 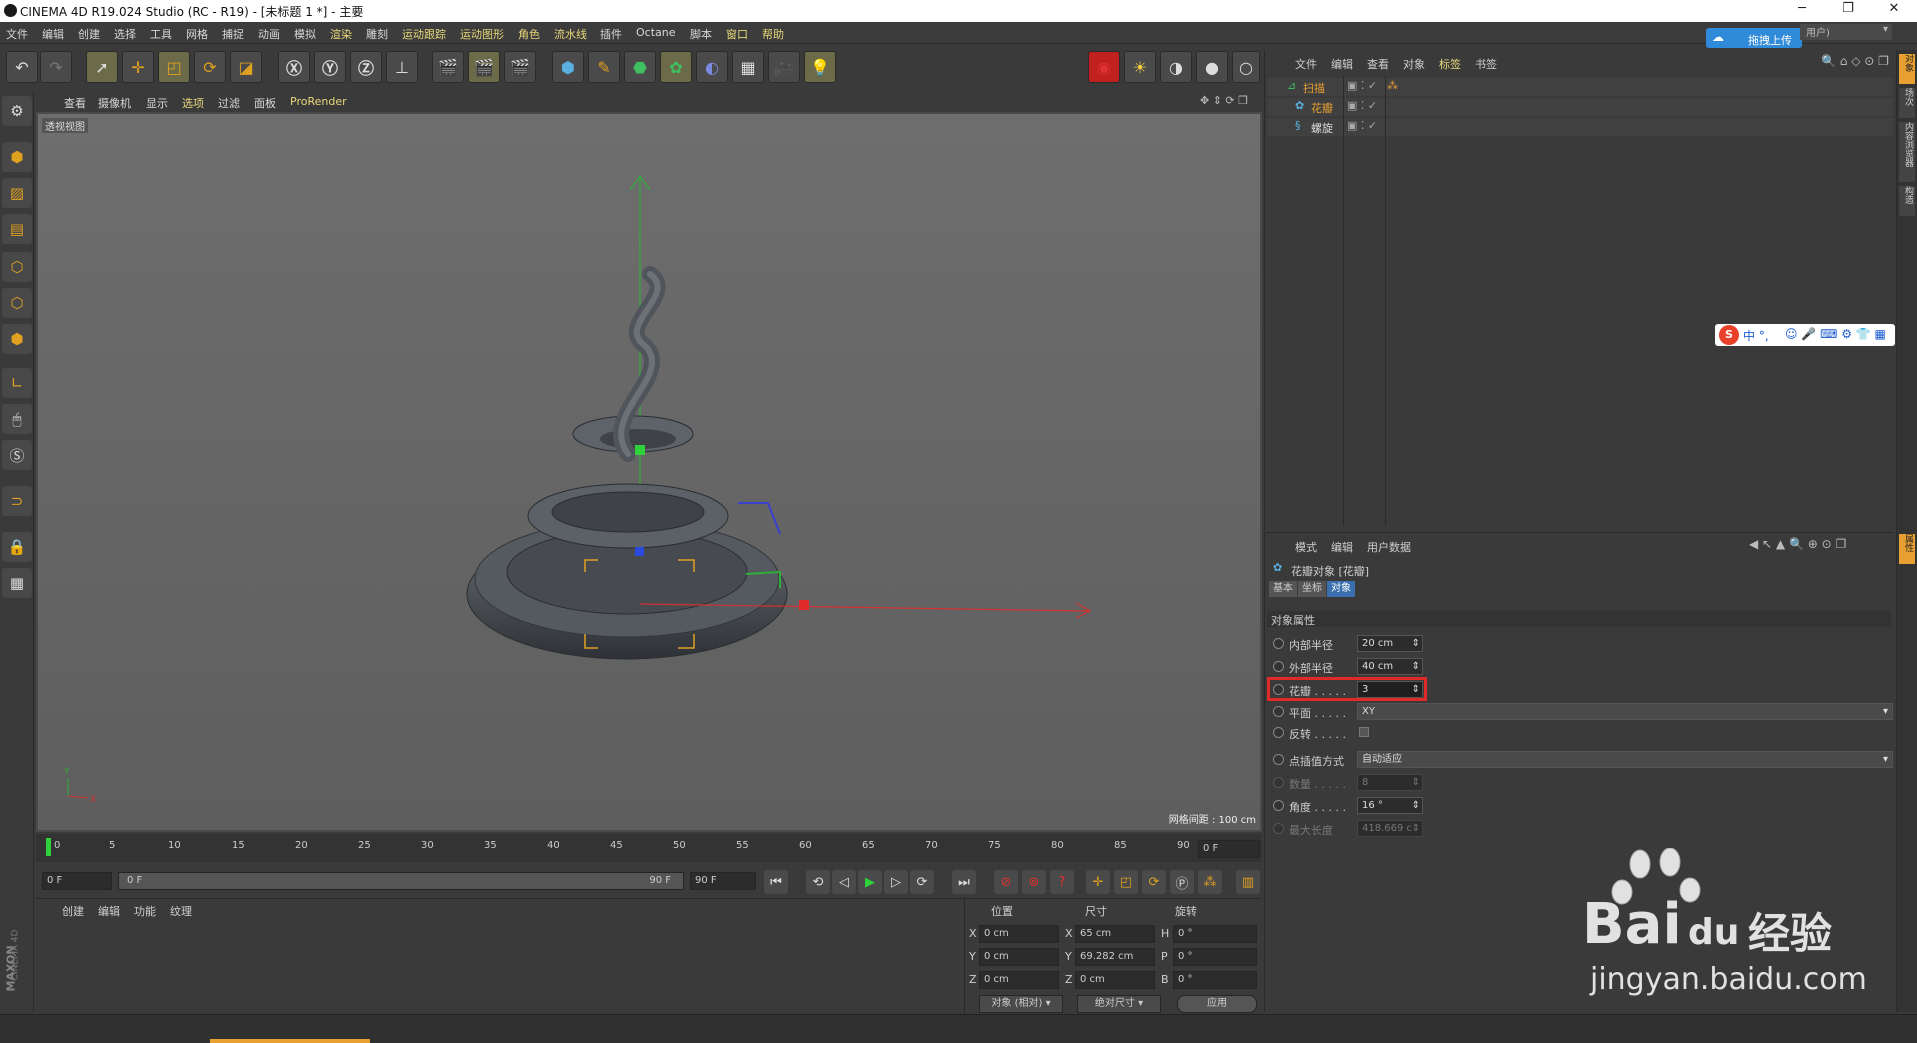 I want to click on mat-menu-function: 功能, so click(x=145, y=911).